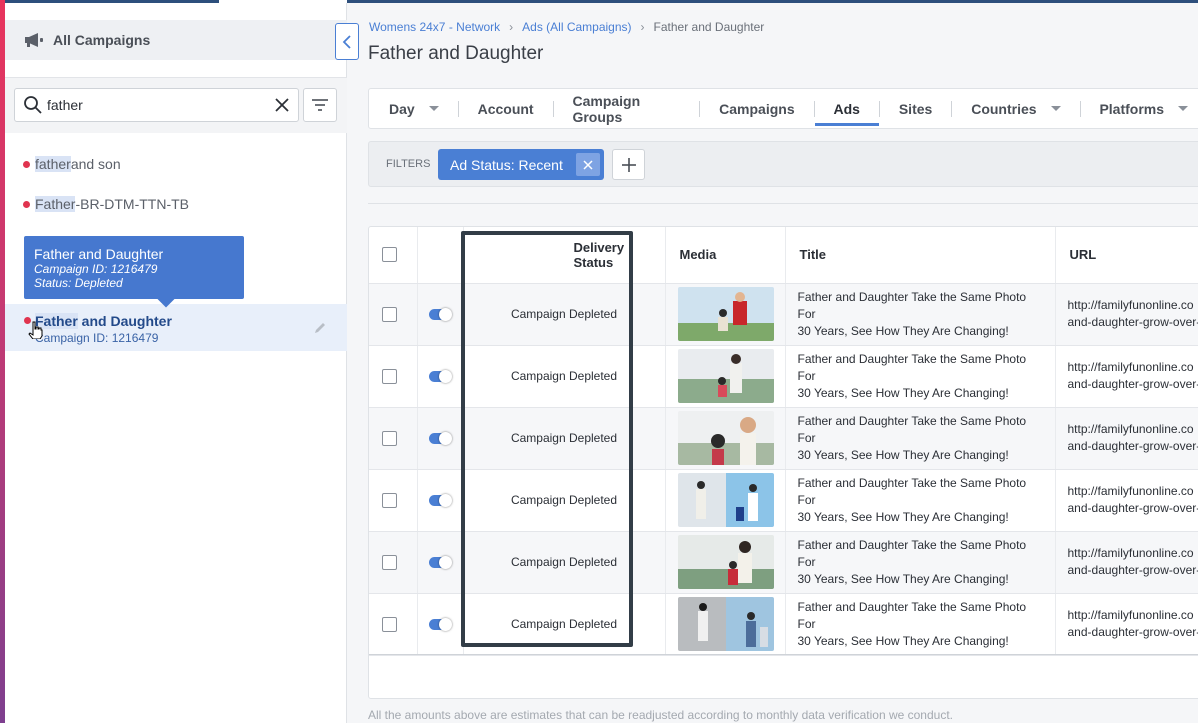 This screenshot has width=1198, height=723. I want to click on column-header-title: Title, so click(920, 255).